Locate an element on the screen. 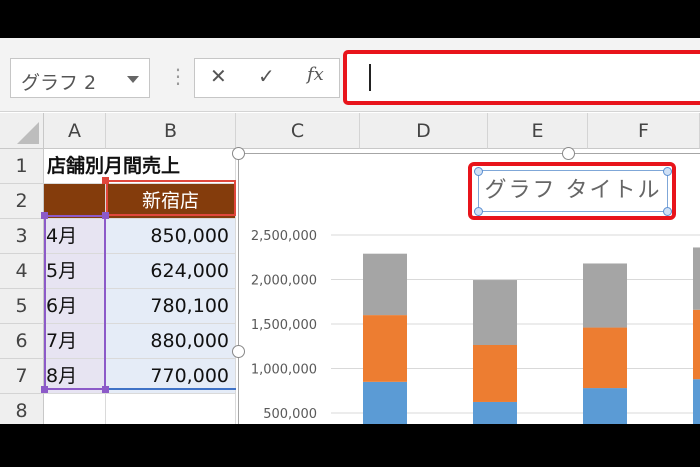  cell-b3-value: 850,000 is located at coordinates (171, 236).